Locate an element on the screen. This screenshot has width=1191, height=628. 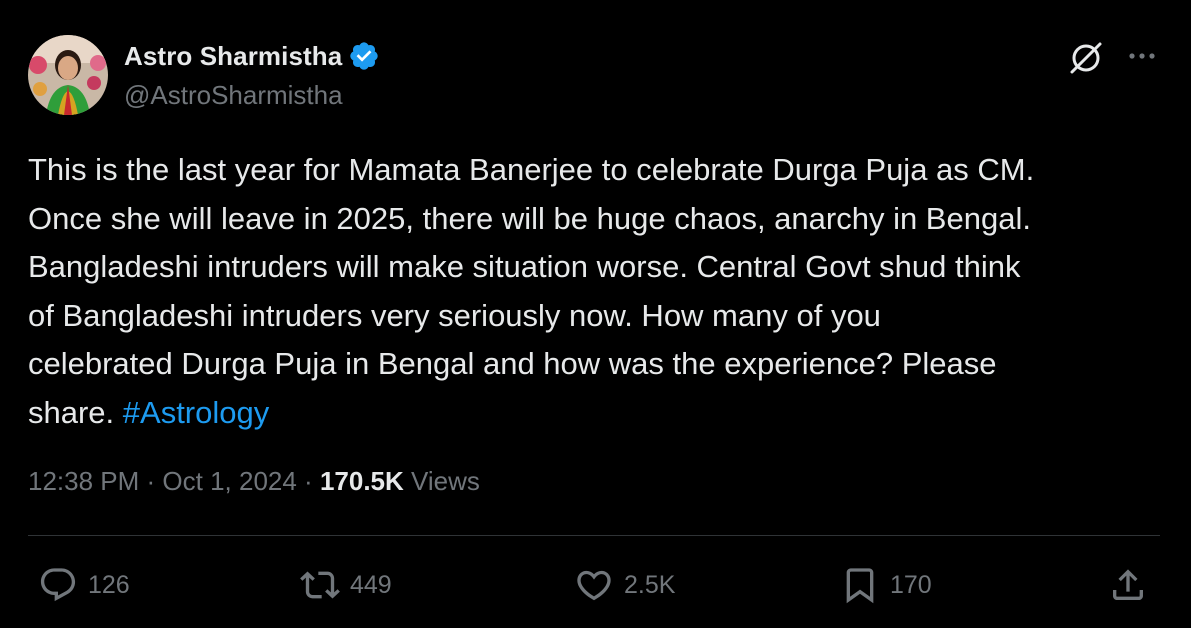
views-label: Views is located at coordinates (441, 481).